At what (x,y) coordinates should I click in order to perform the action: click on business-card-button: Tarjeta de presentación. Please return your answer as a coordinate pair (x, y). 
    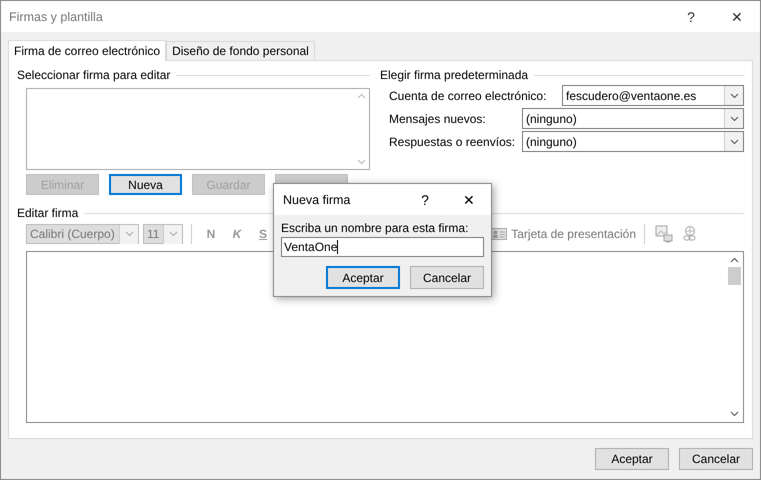
    Looking at the image, I should click on (563, 234).